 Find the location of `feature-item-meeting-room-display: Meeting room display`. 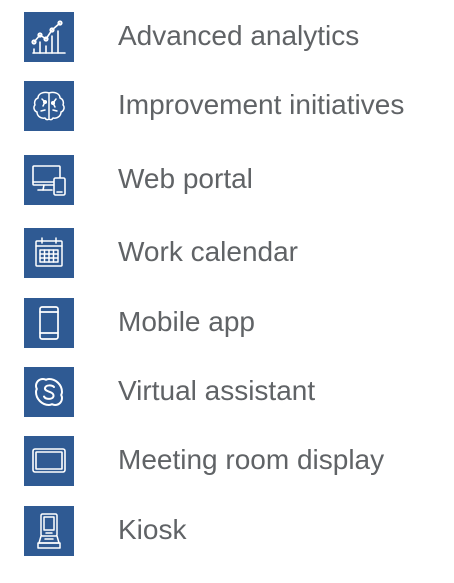

feature-item-meeting-room-display: Meeting room display is located at coordinates (227, 461).